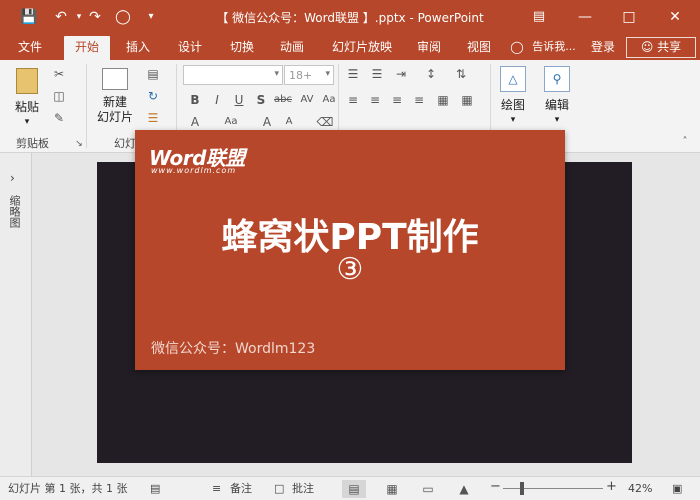 The width and height of the screenshot is (700, 500). I want to click on chevron-right-icon: ›, so click(12, 178).